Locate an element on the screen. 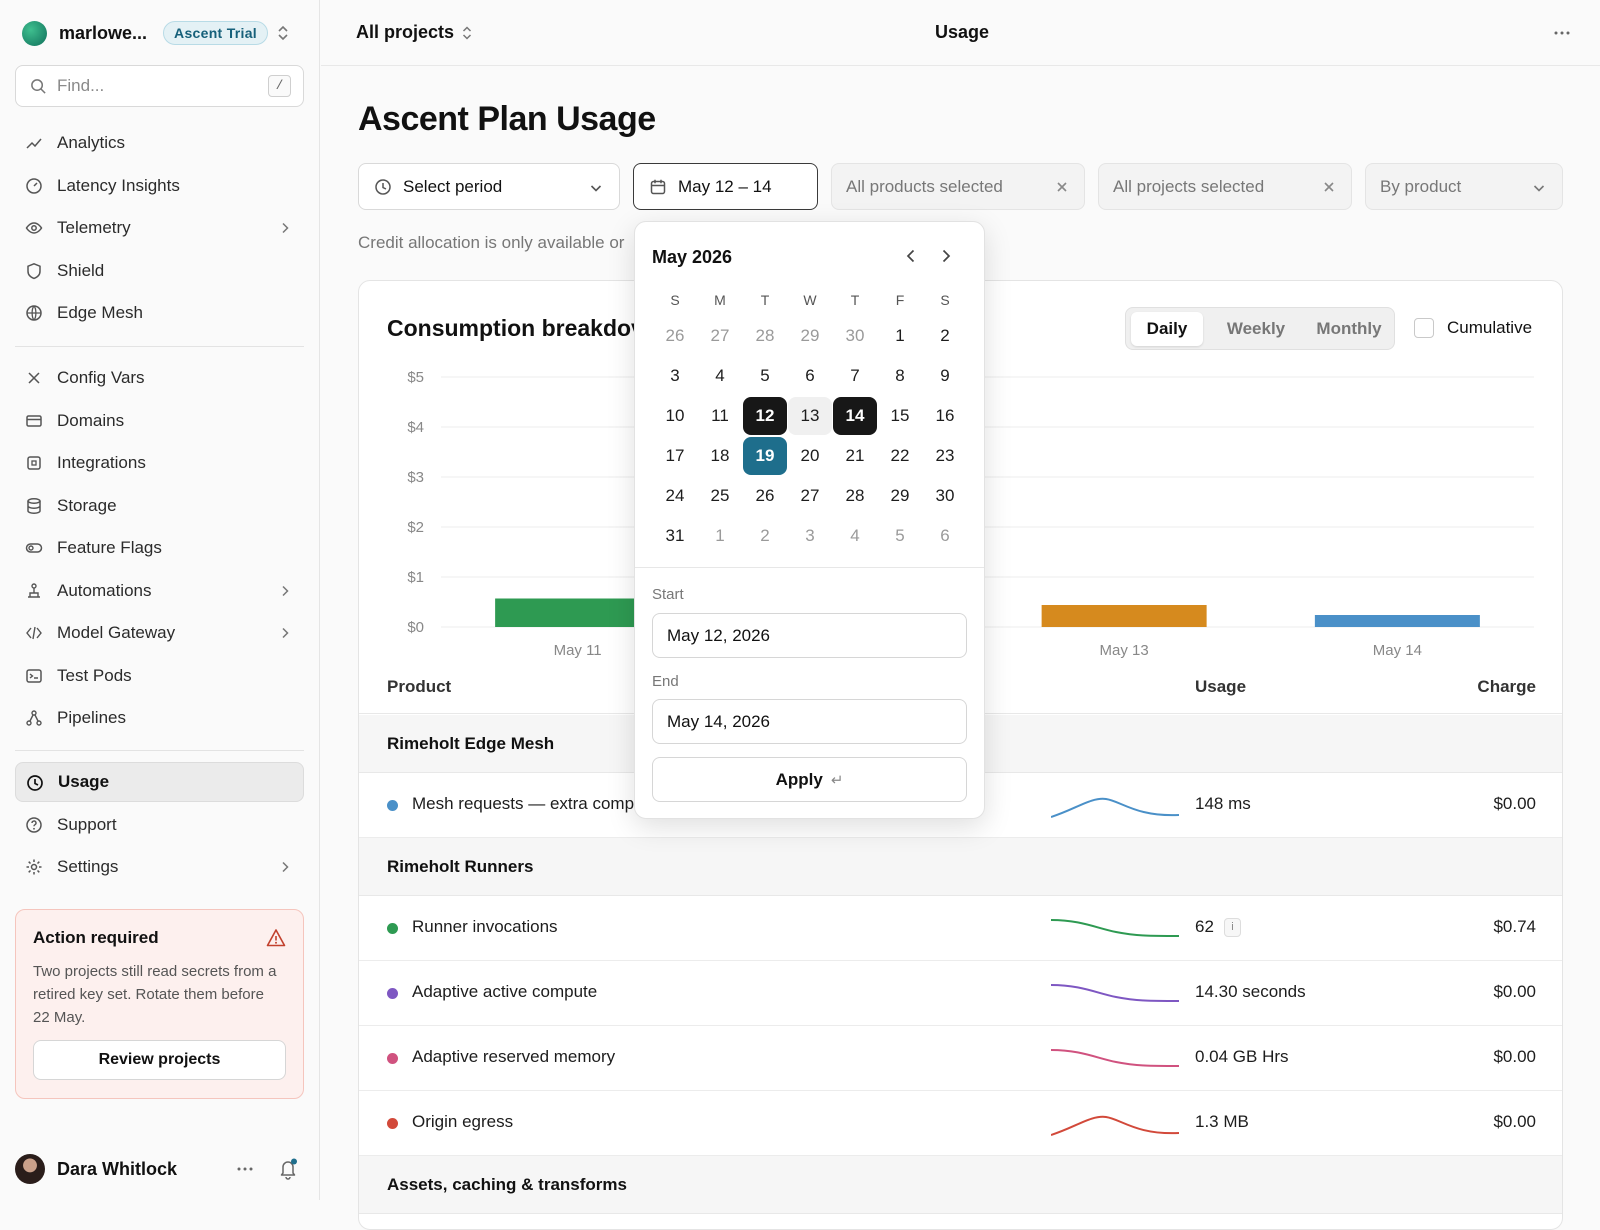 The width and height of the screenshot is (1600, 1230). sidebar-item-latency-insights: Latency Insights is located at coordinates (159, 186).